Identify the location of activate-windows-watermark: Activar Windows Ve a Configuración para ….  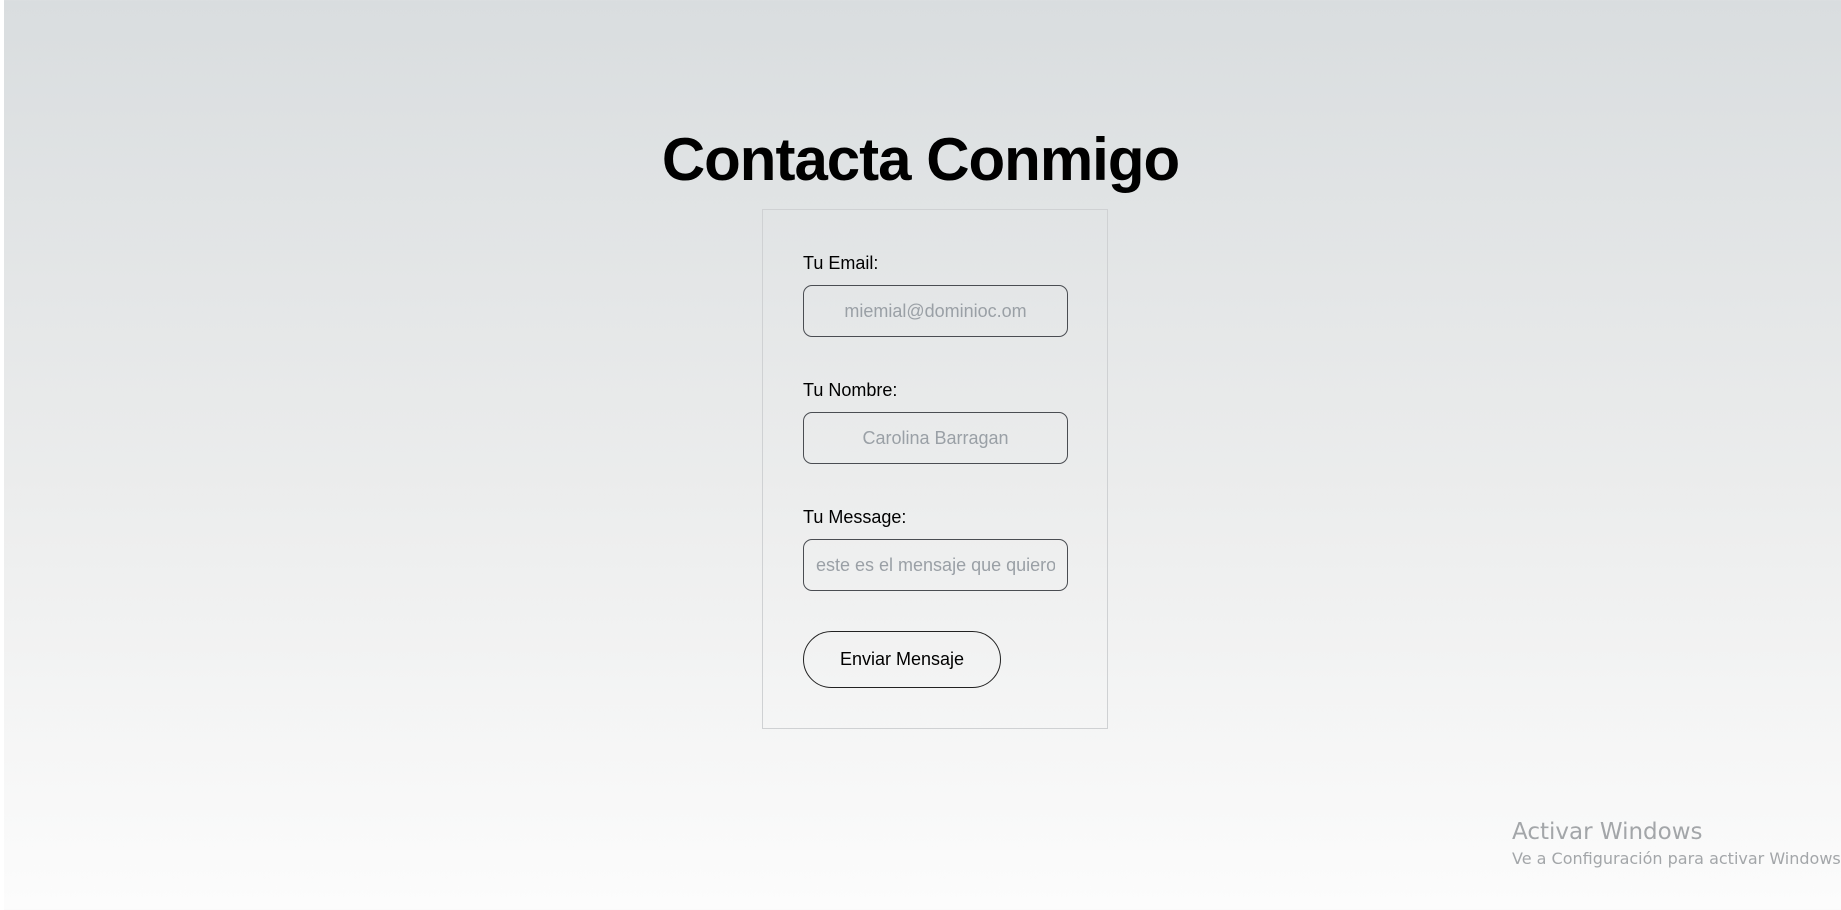
(1676, 845).